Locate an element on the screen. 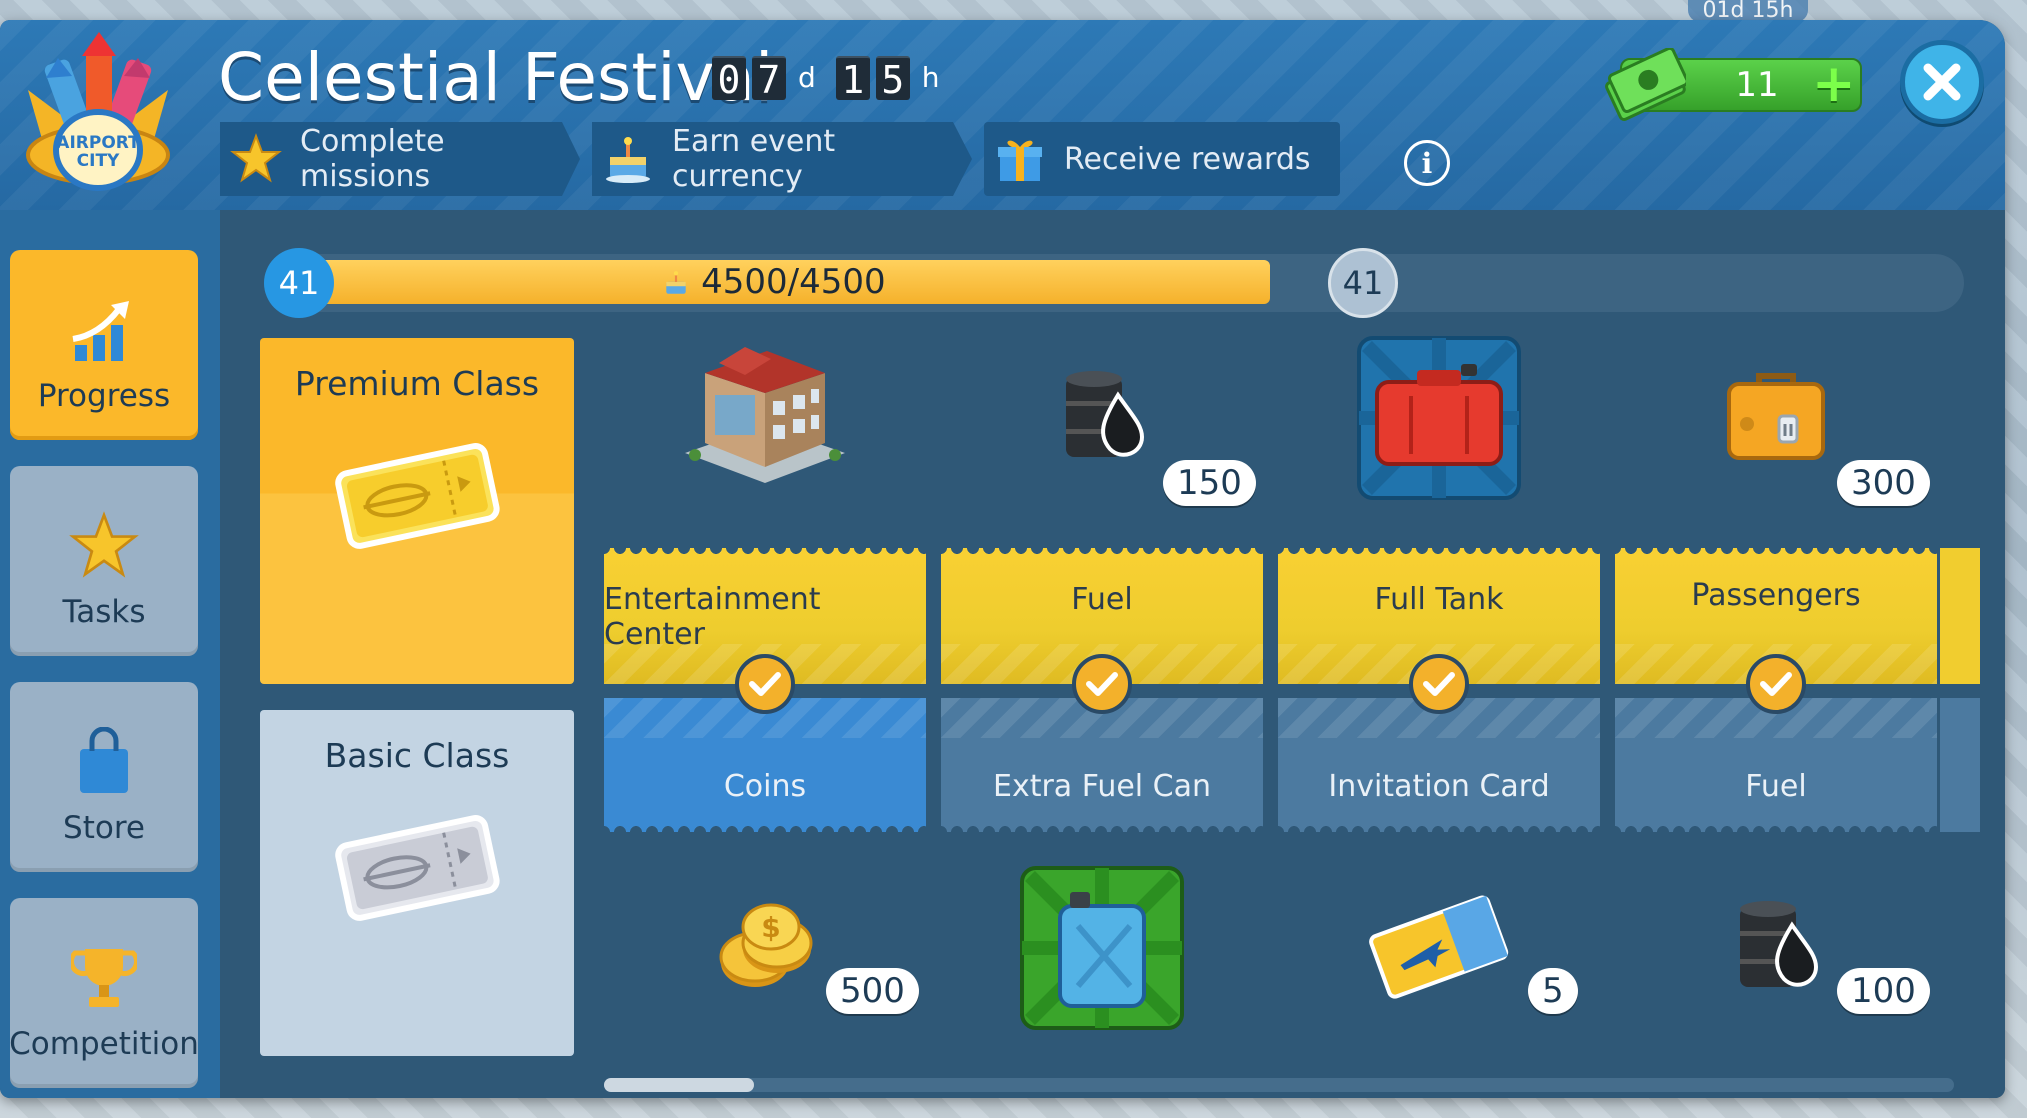  sidebar: Progress Tasks Store Competition is located at coordinates (110, 654).